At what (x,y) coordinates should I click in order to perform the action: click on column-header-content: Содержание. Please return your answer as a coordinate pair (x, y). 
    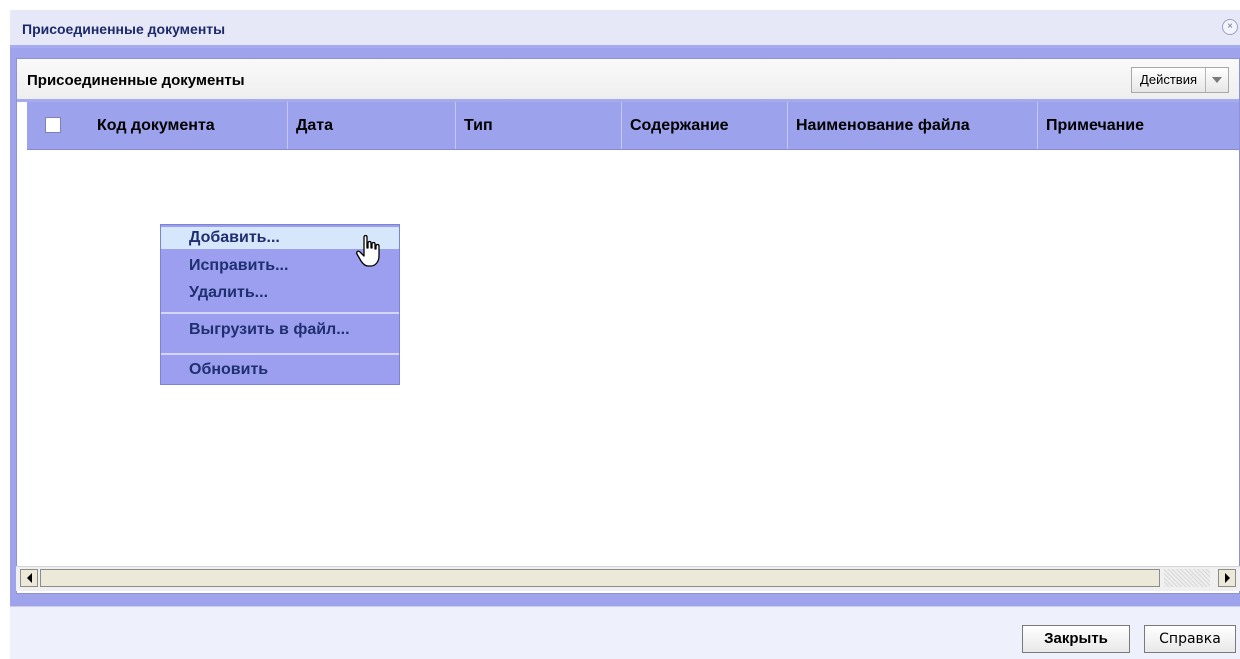
    Looking at the image, I should click on (704, 125).